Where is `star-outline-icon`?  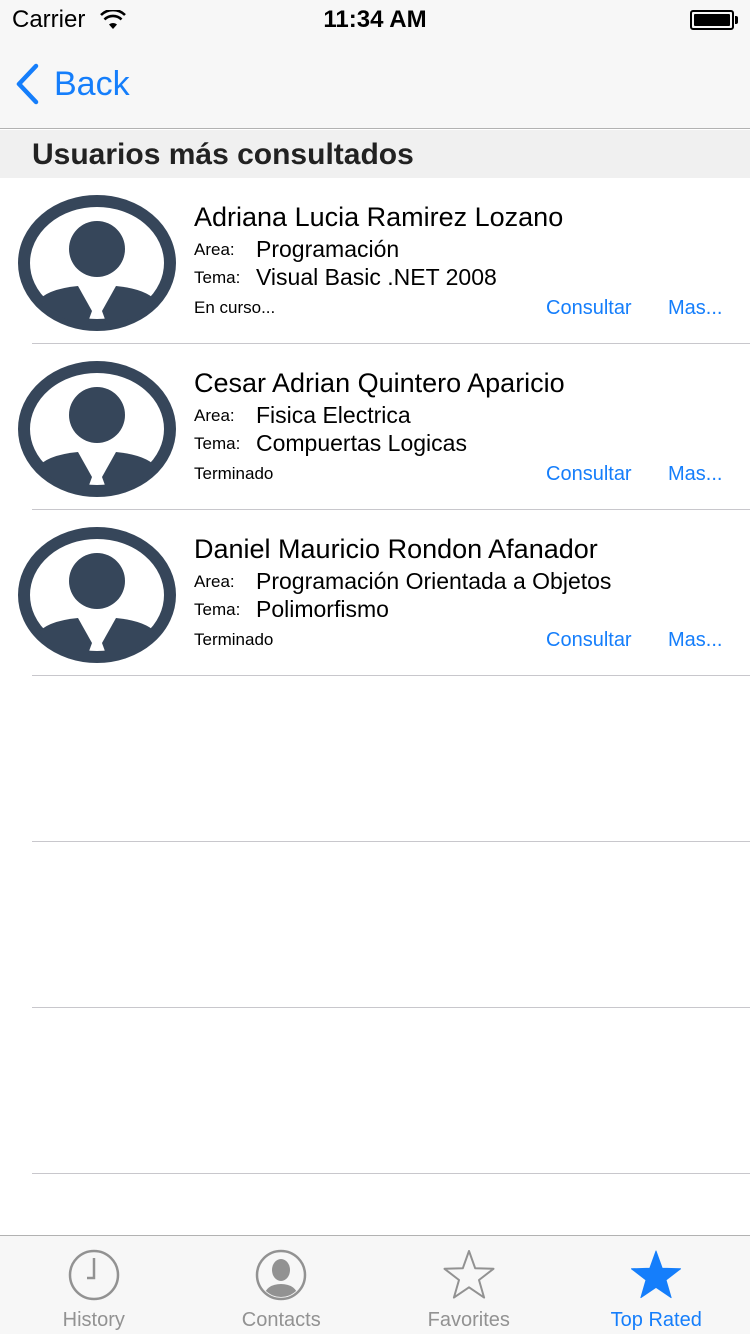
star-outline-icon is located at coordinates (469, 1274).